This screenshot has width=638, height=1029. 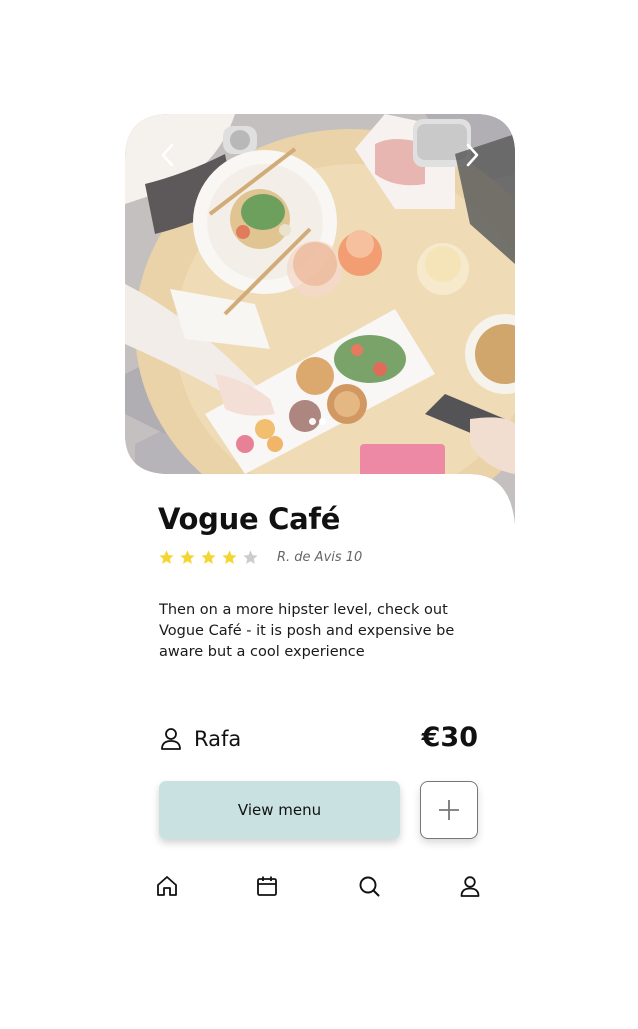 What do you see at coordinates (279, 810) in the screenshot?
I see `view-menu-button: View menu` at bounding box center [279, 810].